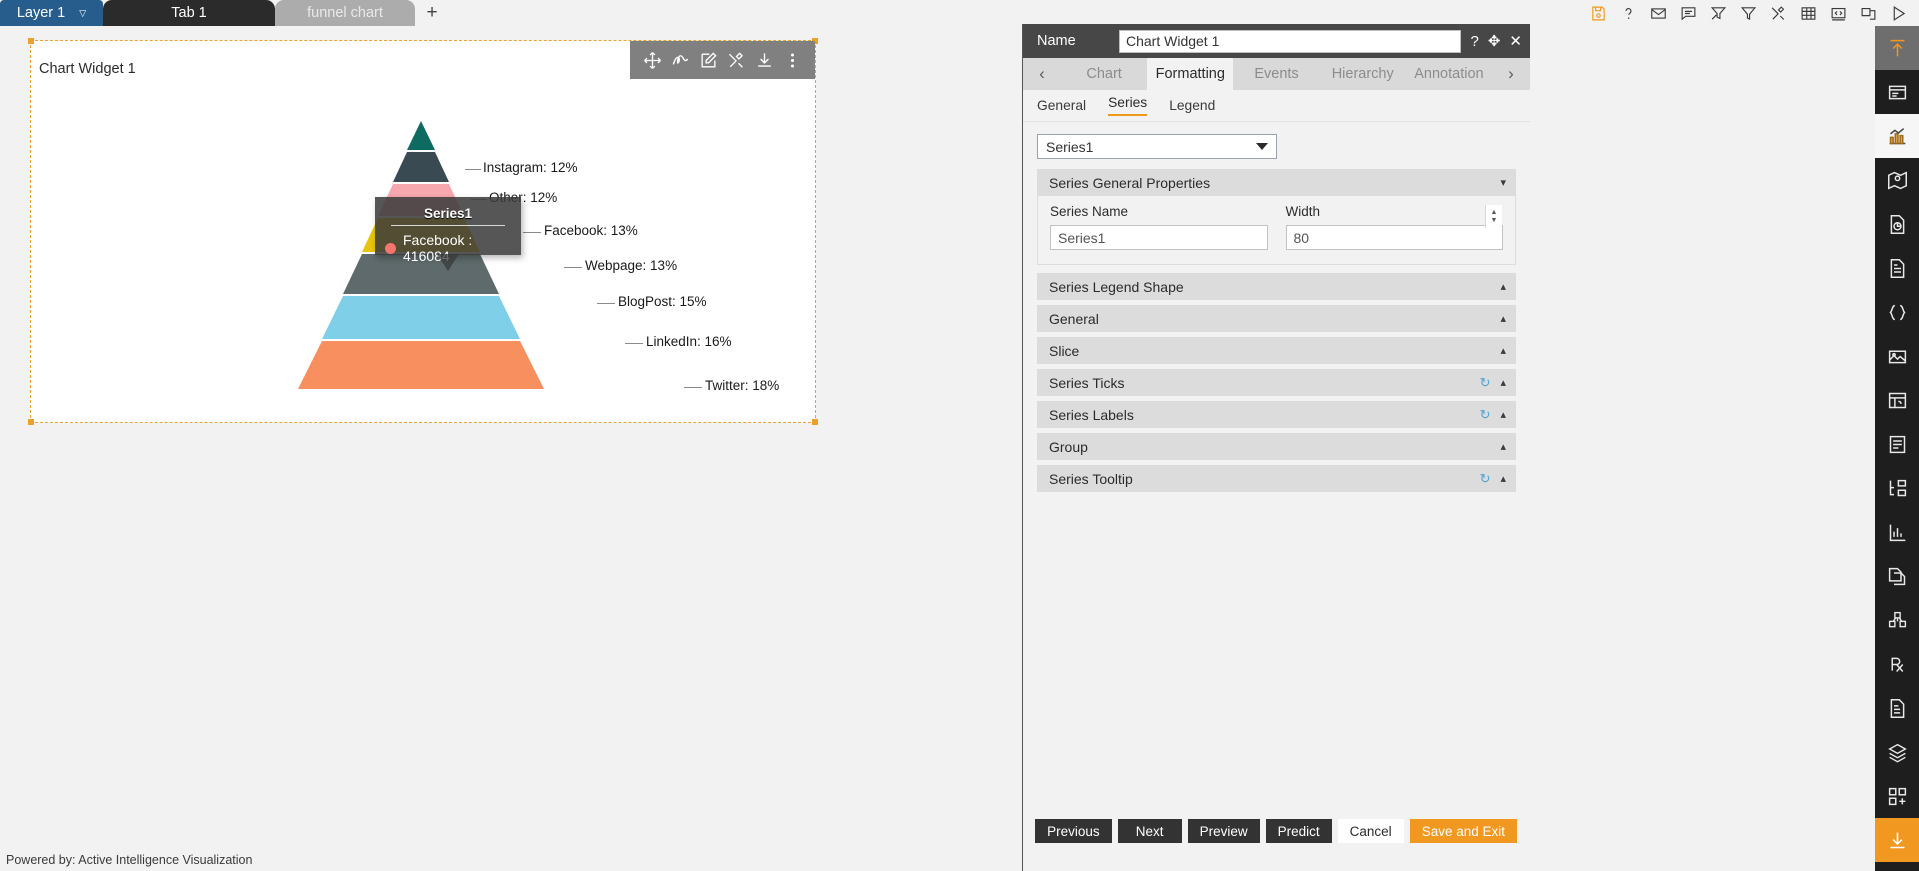 The image size is (1919, 871). What do you see at coordinates (1370, 831) in the screenshot?
I see `cancel-button: Cancel` at bounding box center [1370, 831].